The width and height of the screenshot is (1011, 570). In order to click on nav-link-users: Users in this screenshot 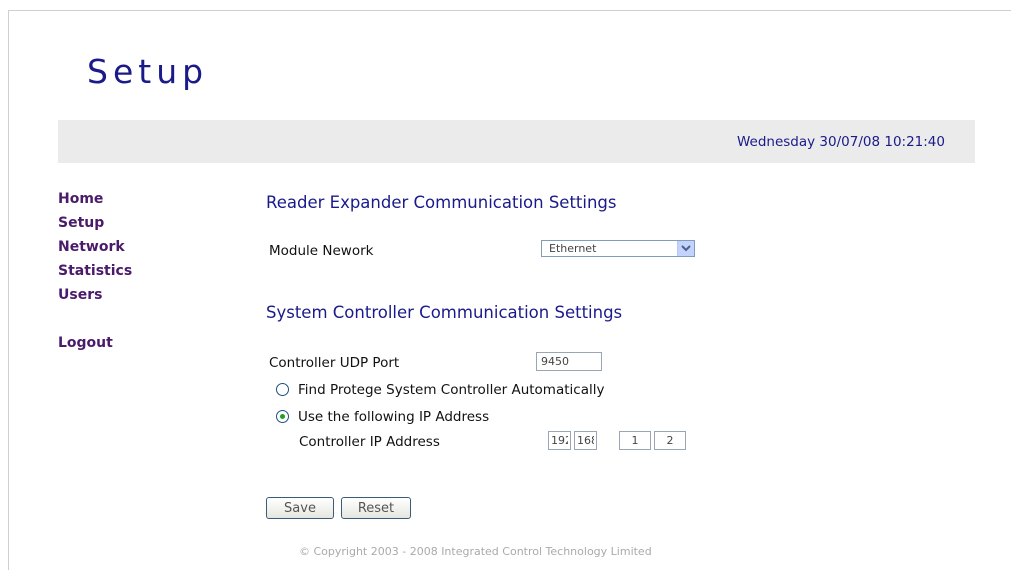, I will do `click(95, 299)`.